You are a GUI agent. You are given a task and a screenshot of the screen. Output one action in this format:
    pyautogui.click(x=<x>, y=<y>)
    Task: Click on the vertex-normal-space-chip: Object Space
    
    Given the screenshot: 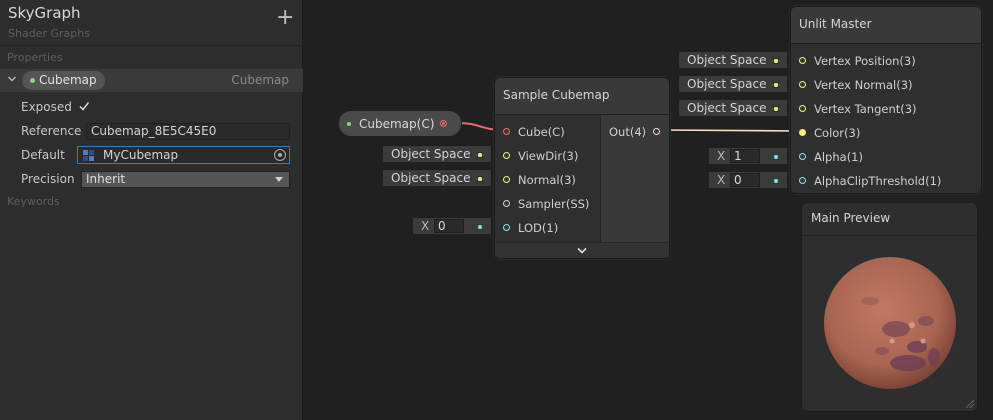 What is the action you would take?
    pyautogui.click(x=733, y=84)
    